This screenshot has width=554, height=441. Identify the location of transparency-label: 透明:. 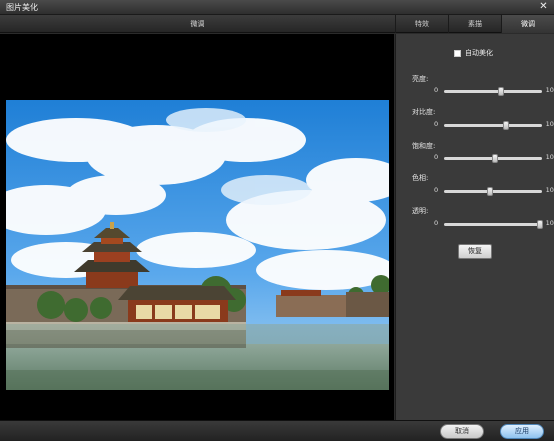
(420, 211).